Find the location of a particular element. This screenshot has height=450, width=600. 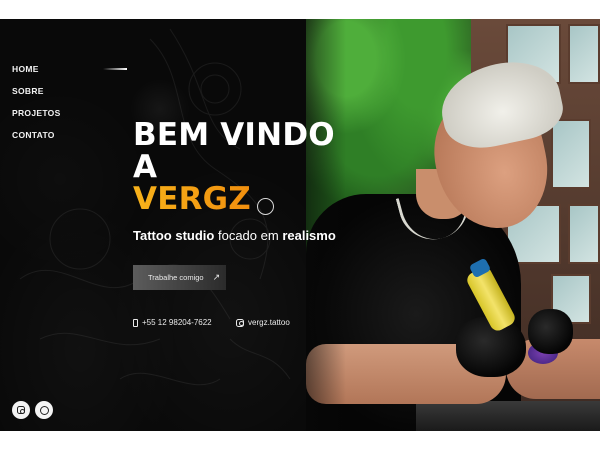

hero-title-line-1: BEM VINDO is located at coordinates (234, 135).